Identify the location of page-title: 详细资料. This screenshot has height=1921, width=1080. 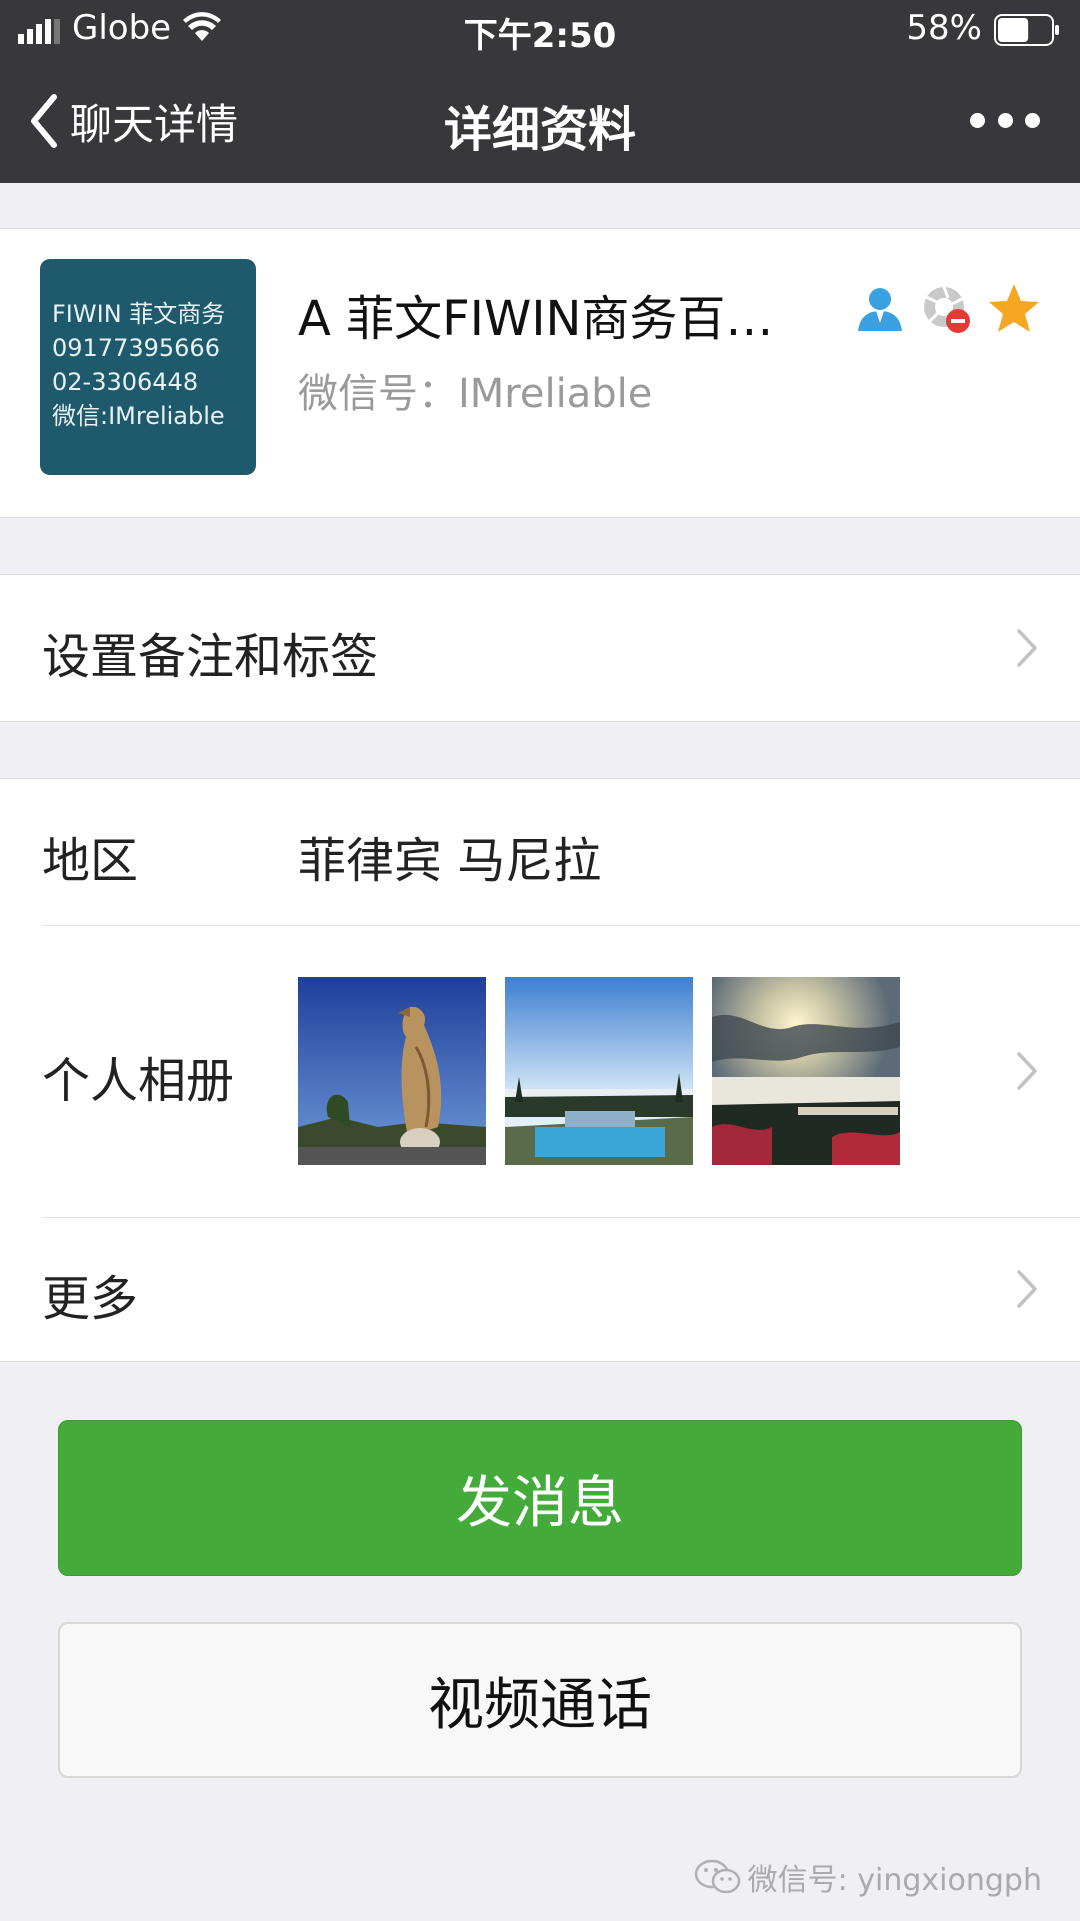
(539, 130).